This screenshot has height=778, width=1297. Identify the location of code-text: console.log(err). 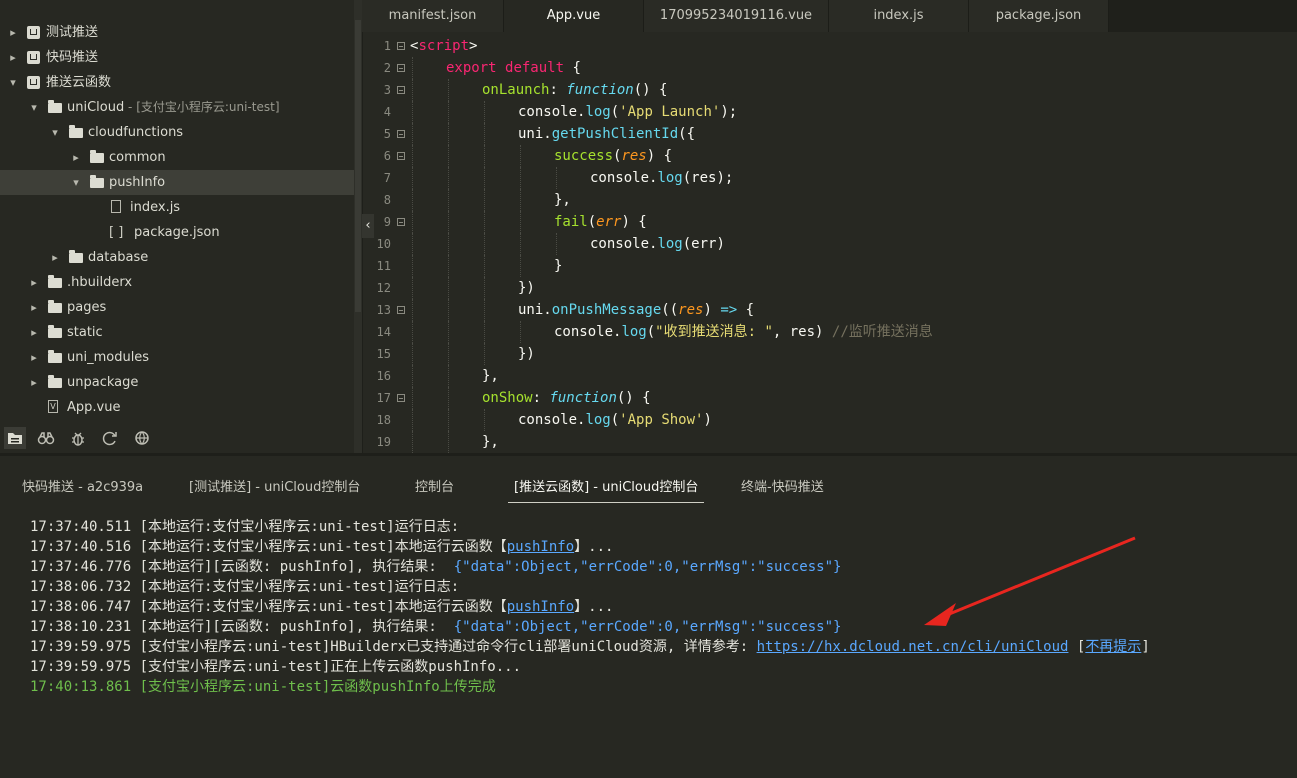
(657, 244).